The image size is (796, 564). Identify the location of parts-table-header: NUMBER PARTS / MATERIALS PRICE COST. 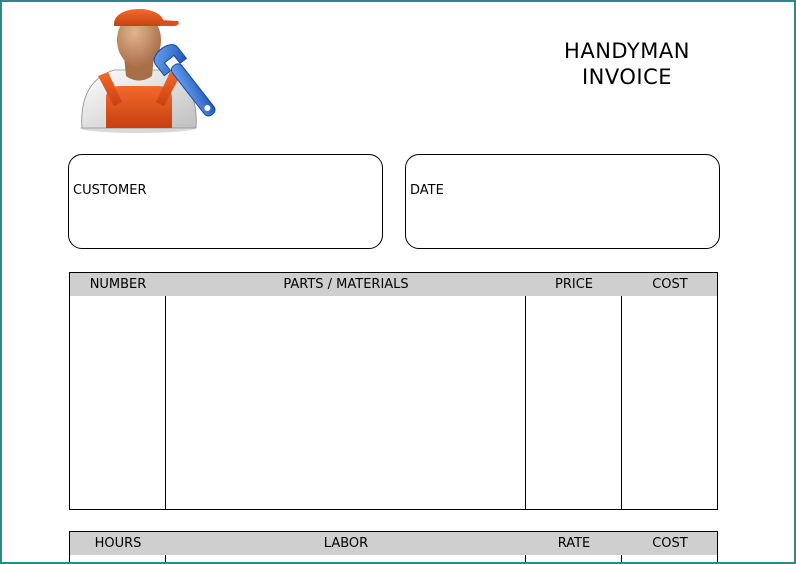
(393, 284).